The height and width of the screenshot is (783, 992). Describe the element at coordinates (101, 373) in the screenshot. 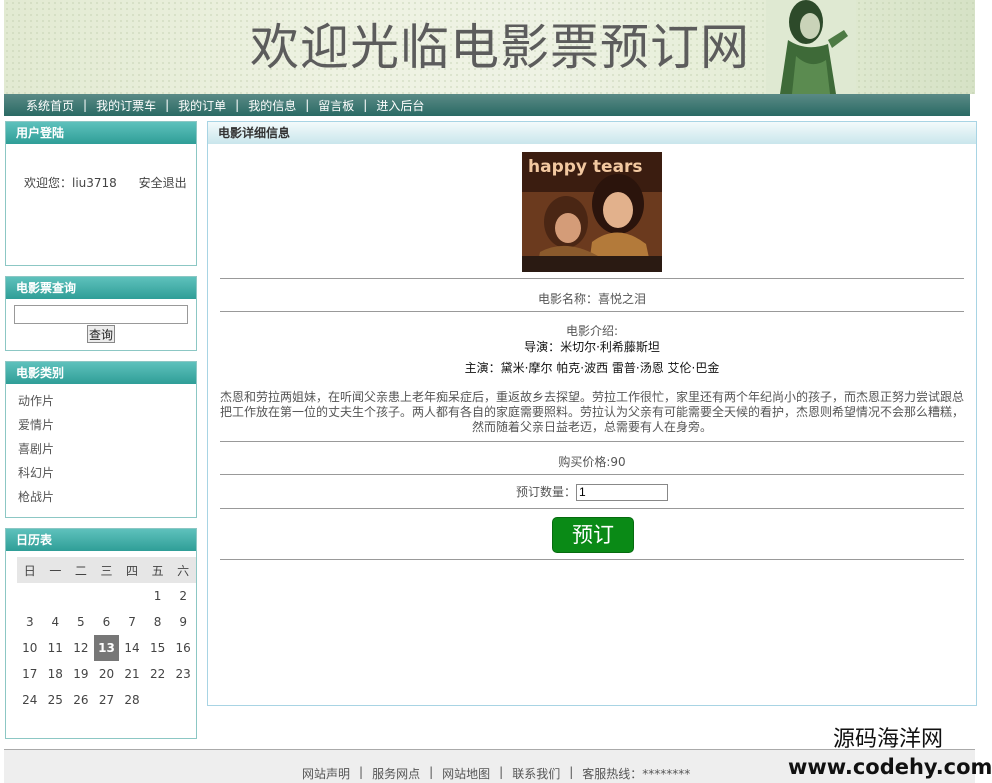

I see `category-panel-header: 电影类别` at that location.